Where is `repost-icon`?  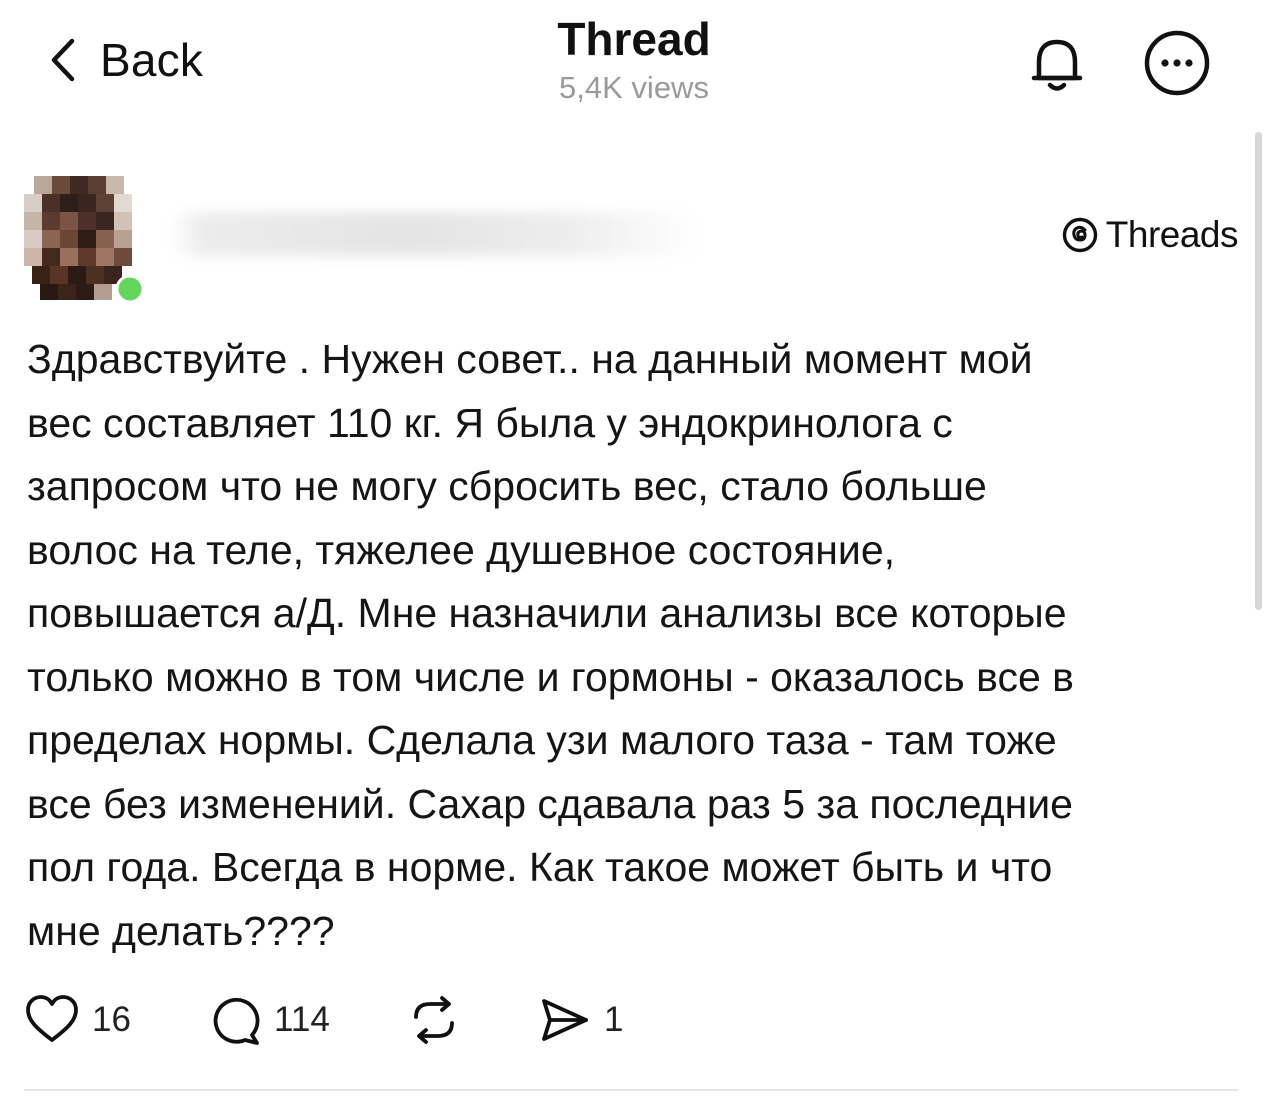
repost-icon is located at coordinates (434, 1020).